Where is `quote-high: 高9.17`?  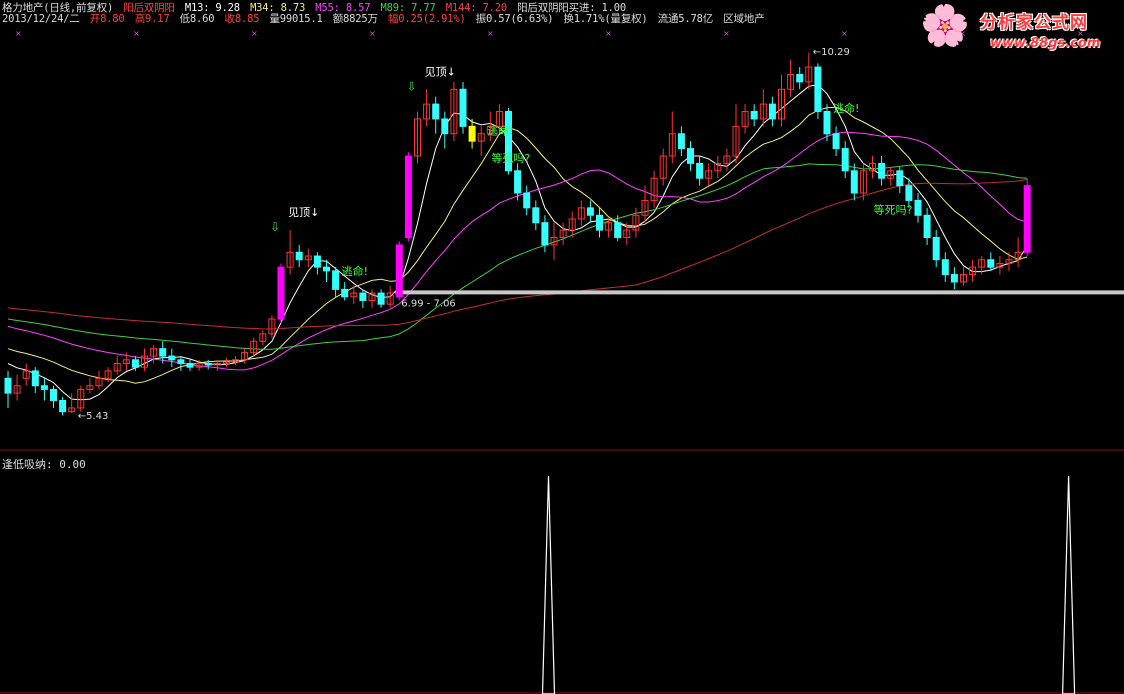
quote-high: 高9.17 is located at coordinates (152, 19).